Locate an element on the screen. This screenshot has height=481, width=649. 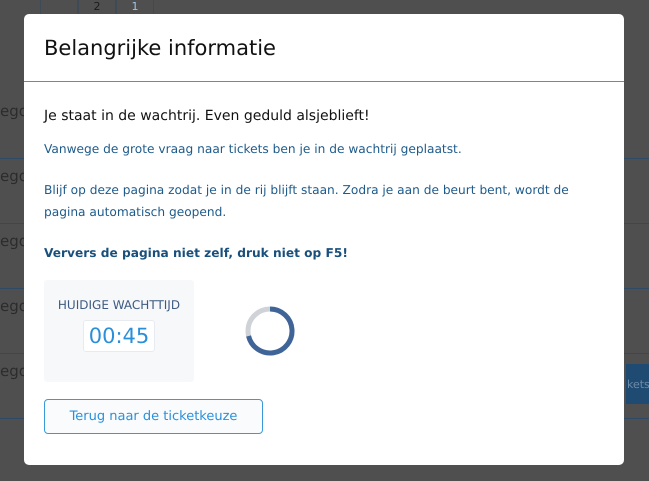
wait-timer: 00:45 is located at coordinates (119, 336).